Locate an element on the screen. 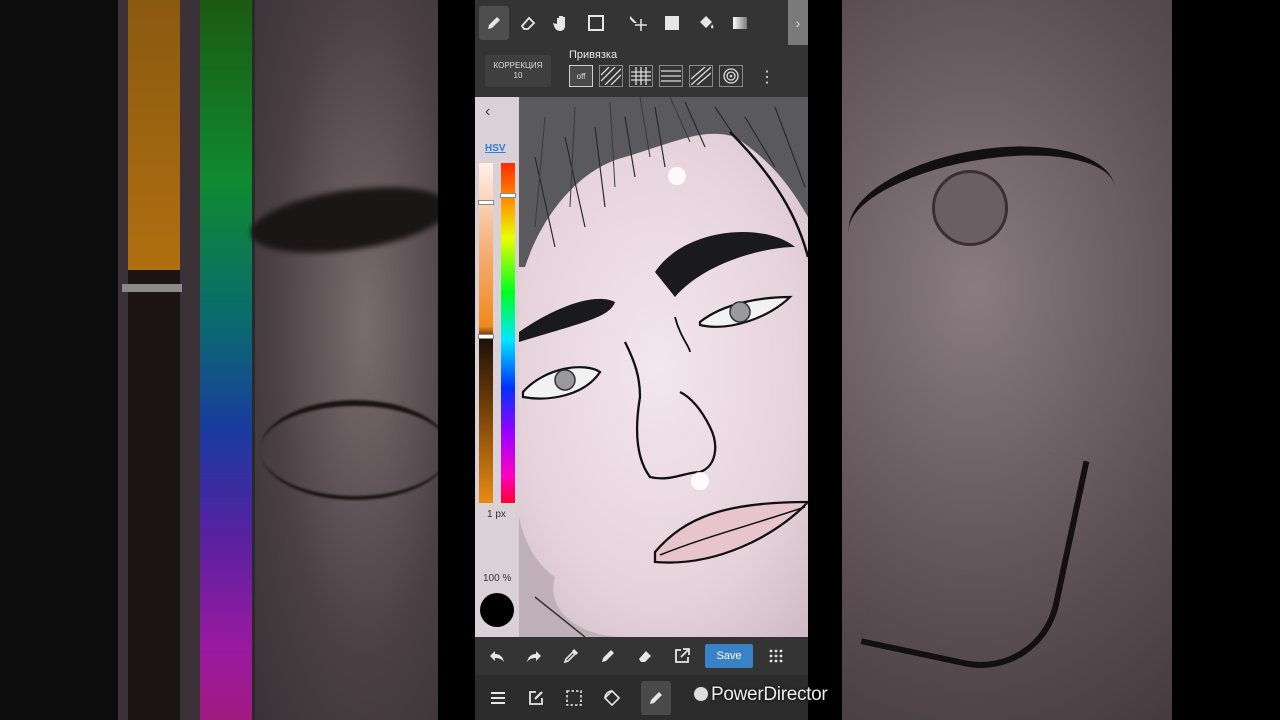  bucket-tool-button is located at coordinates (706, 23).